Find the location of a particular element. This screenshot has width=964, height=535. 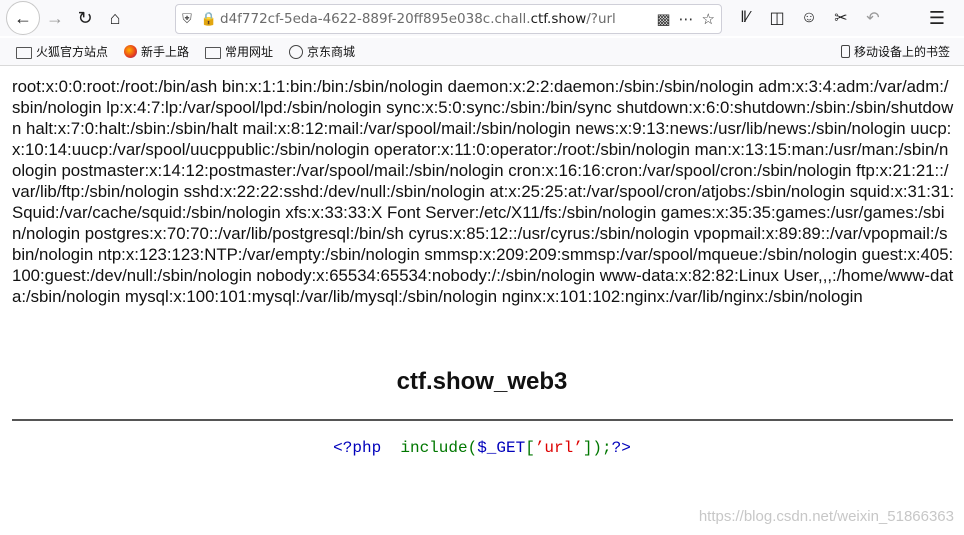

sidebar-icon: ◫ is located at coordinates (777, 18).